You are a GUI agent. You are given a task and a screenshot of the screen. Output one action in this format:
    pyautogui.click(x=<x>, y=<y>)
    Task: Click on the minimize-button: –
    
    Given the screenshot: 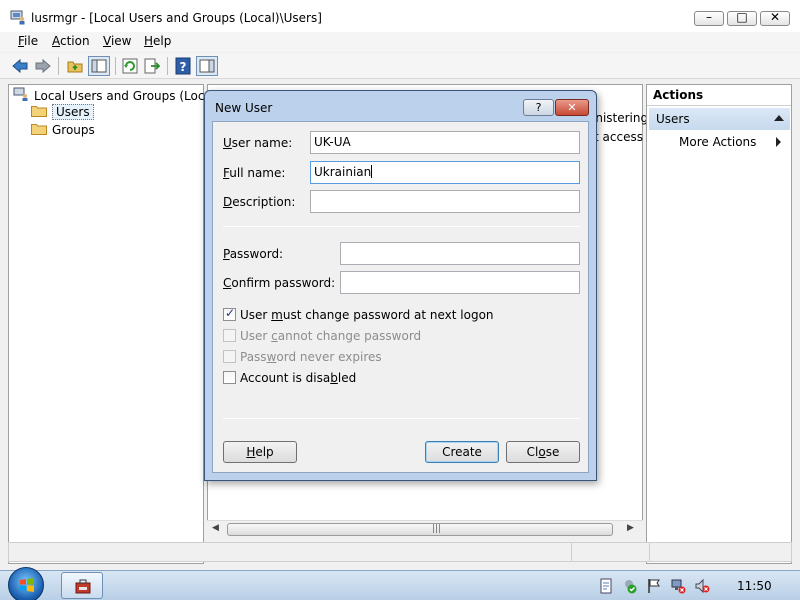 What is the action you would take?
    pyautogui.click(x=709, y=18)
    